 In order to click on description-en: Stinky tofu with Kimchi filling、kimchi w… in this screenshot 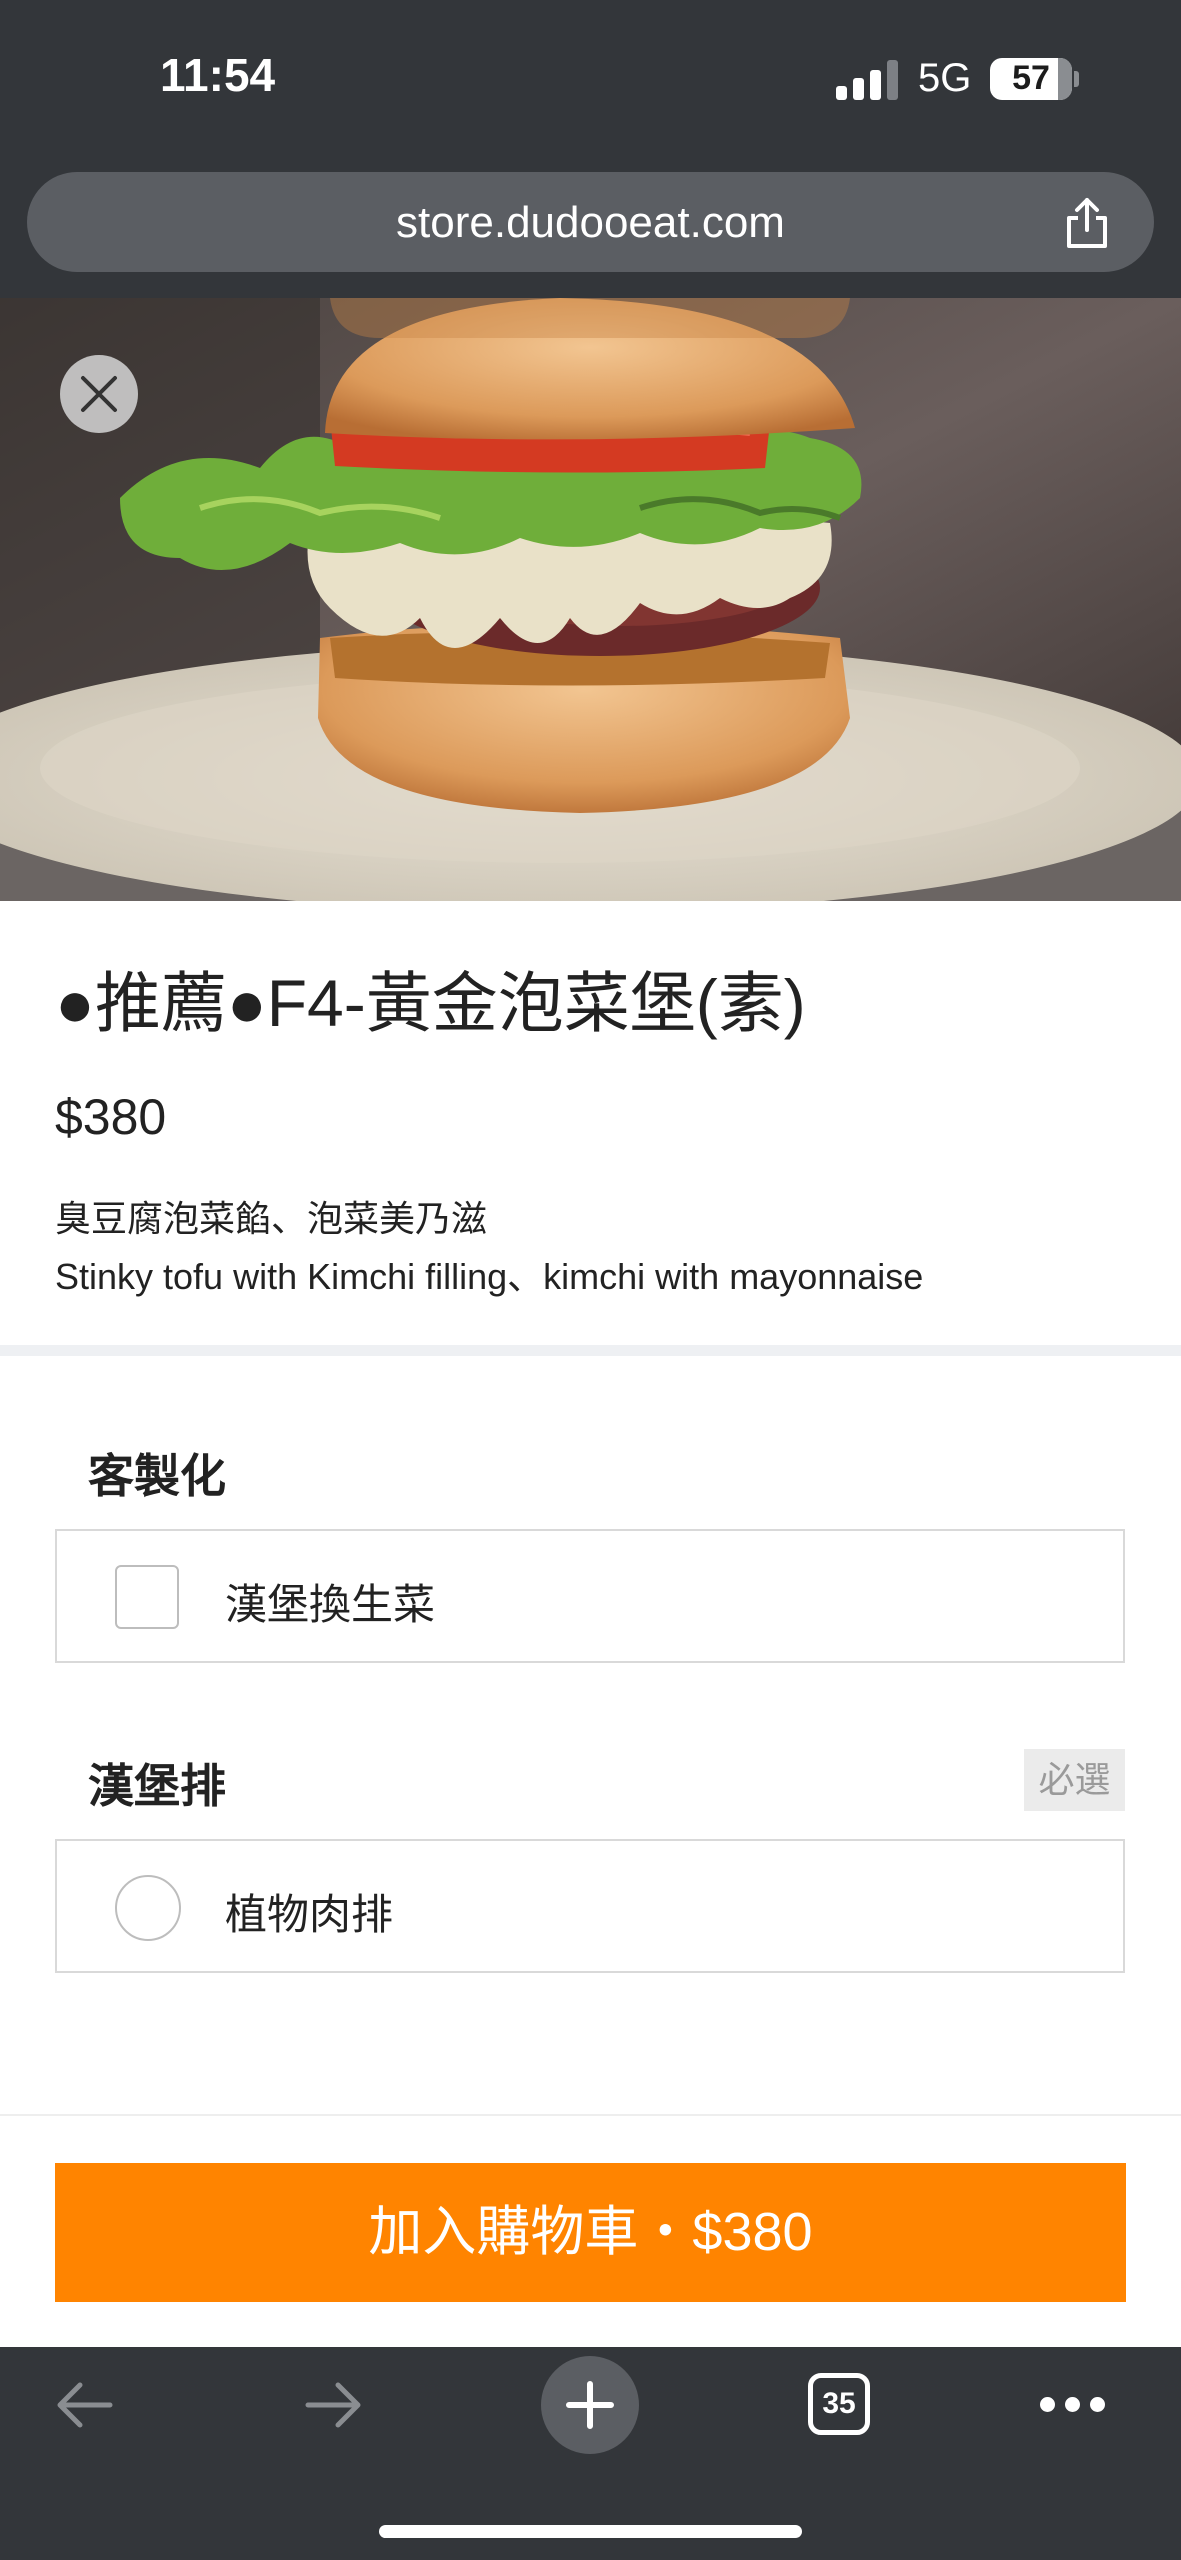, I will do `click(489, 1276)`.